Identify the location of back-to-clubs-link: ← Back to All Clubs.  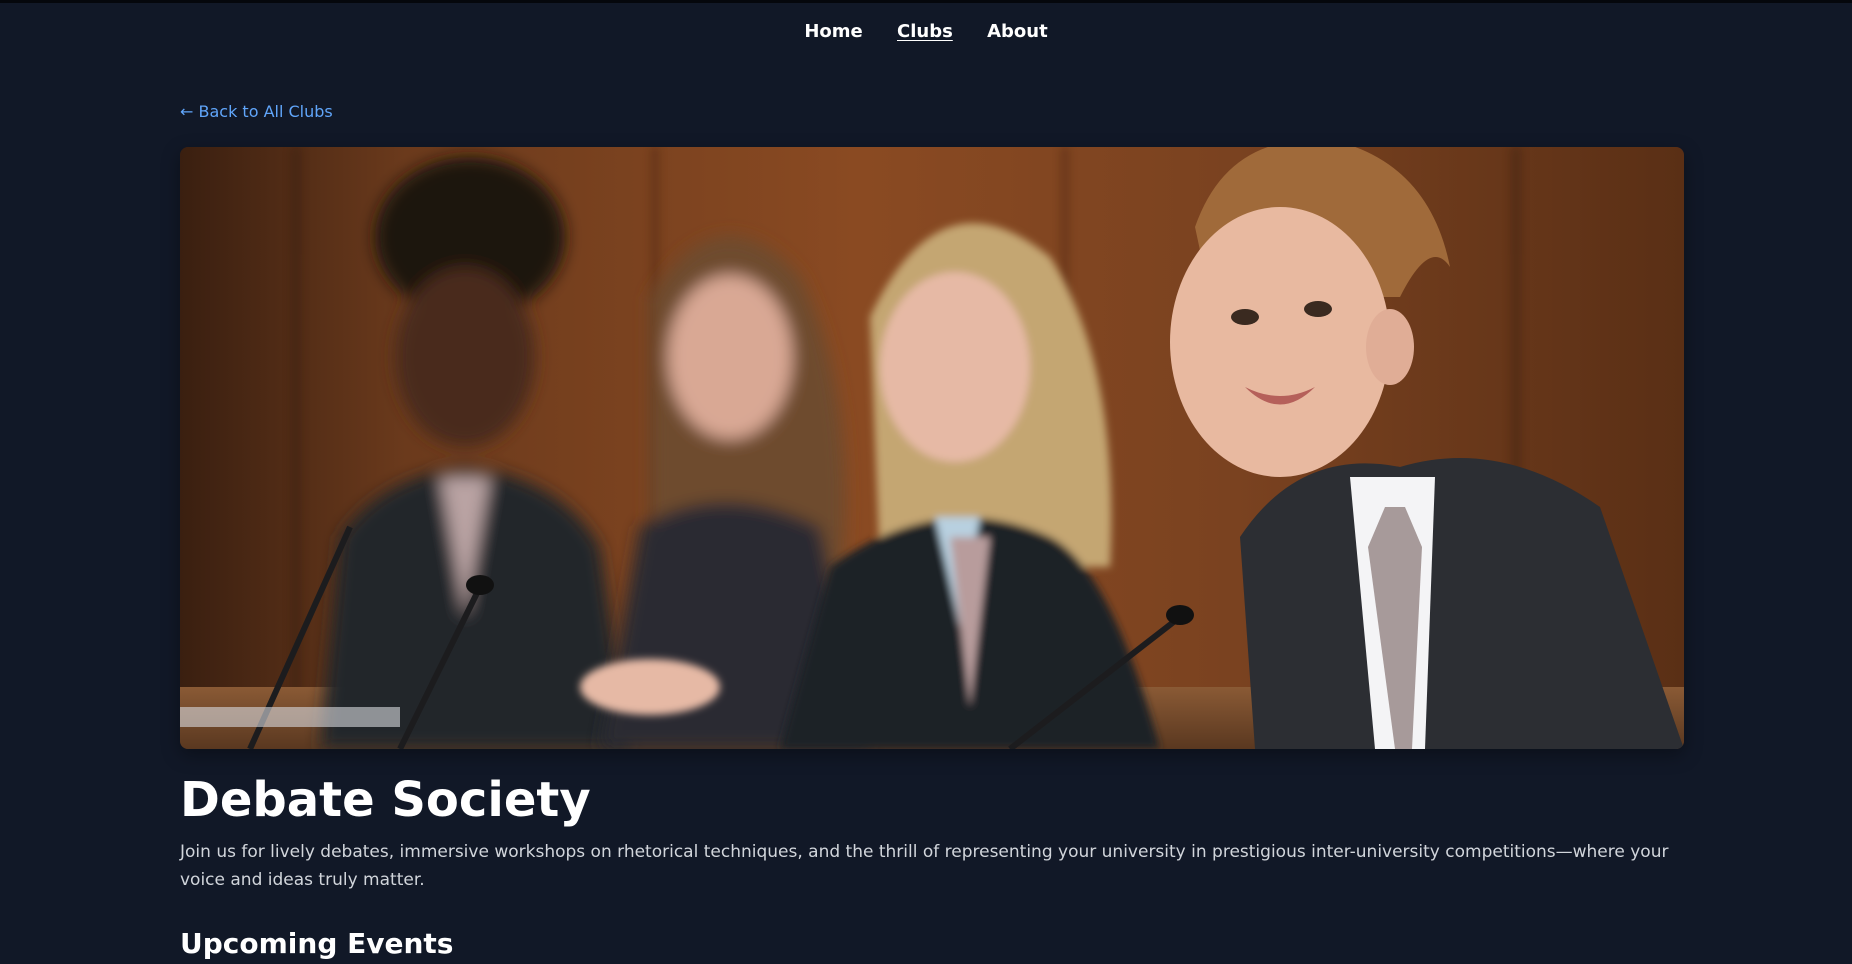
(256, 111).